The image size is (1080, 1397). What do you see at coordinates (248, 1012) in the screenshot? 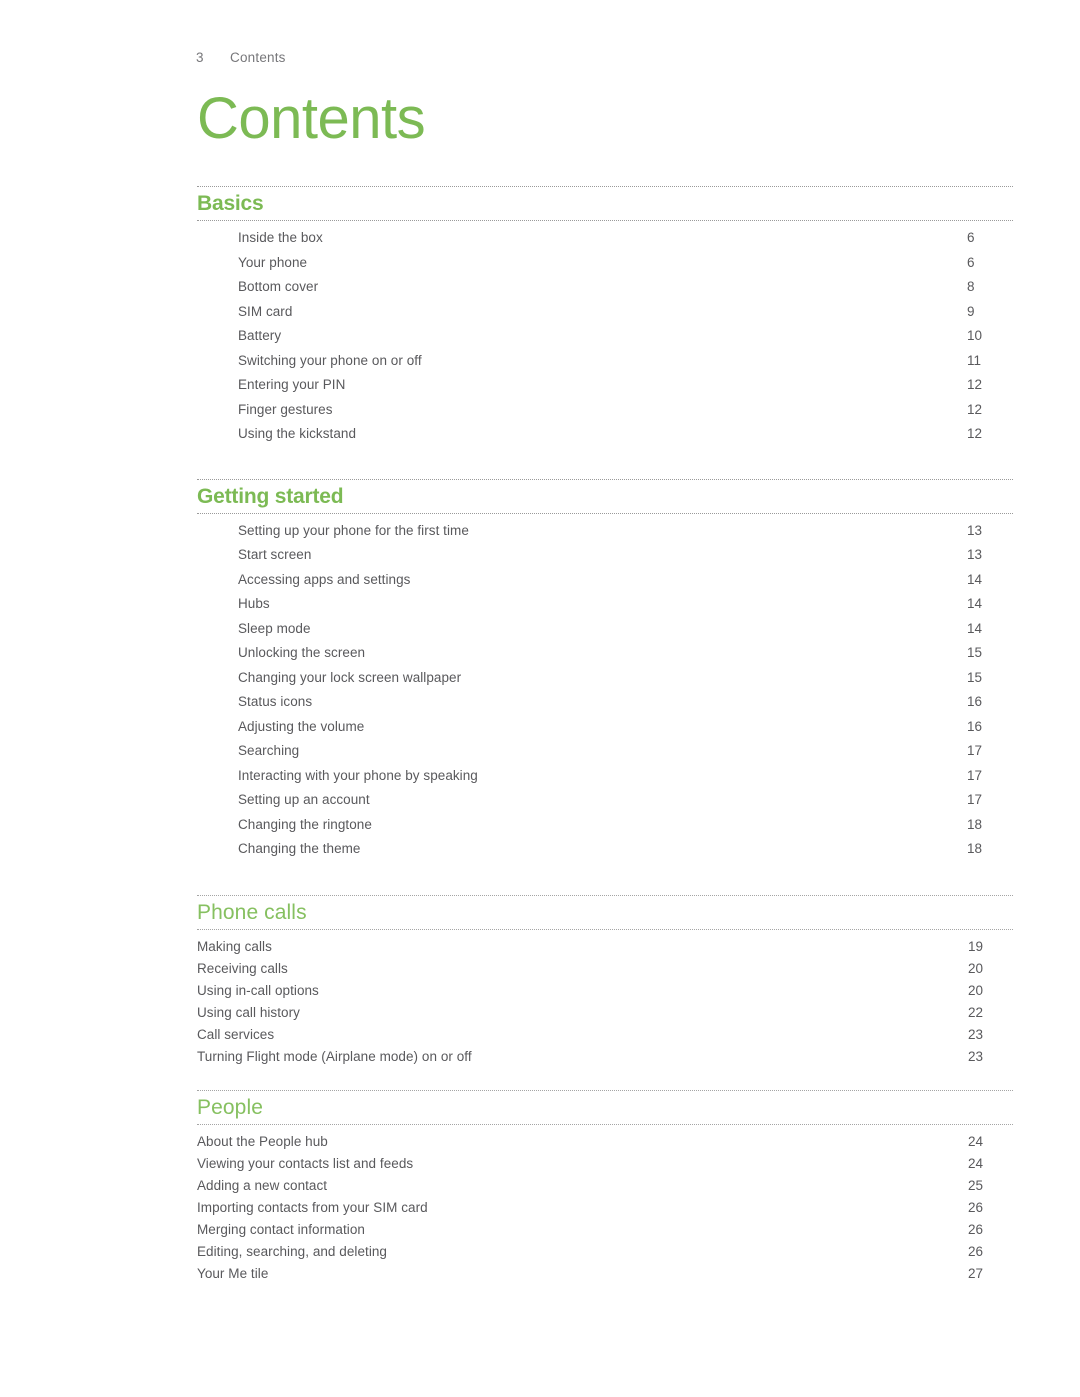
I see `toc-entry-label: Using call history` at bounding box center [248, 1012].